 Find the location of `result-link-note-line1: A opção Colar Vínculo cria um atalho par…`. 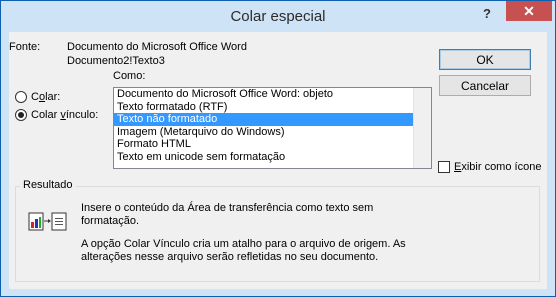

result-link-note-line1: A opção Colar Vínculo cria um atalho par… is located at coordinates (243, 244).